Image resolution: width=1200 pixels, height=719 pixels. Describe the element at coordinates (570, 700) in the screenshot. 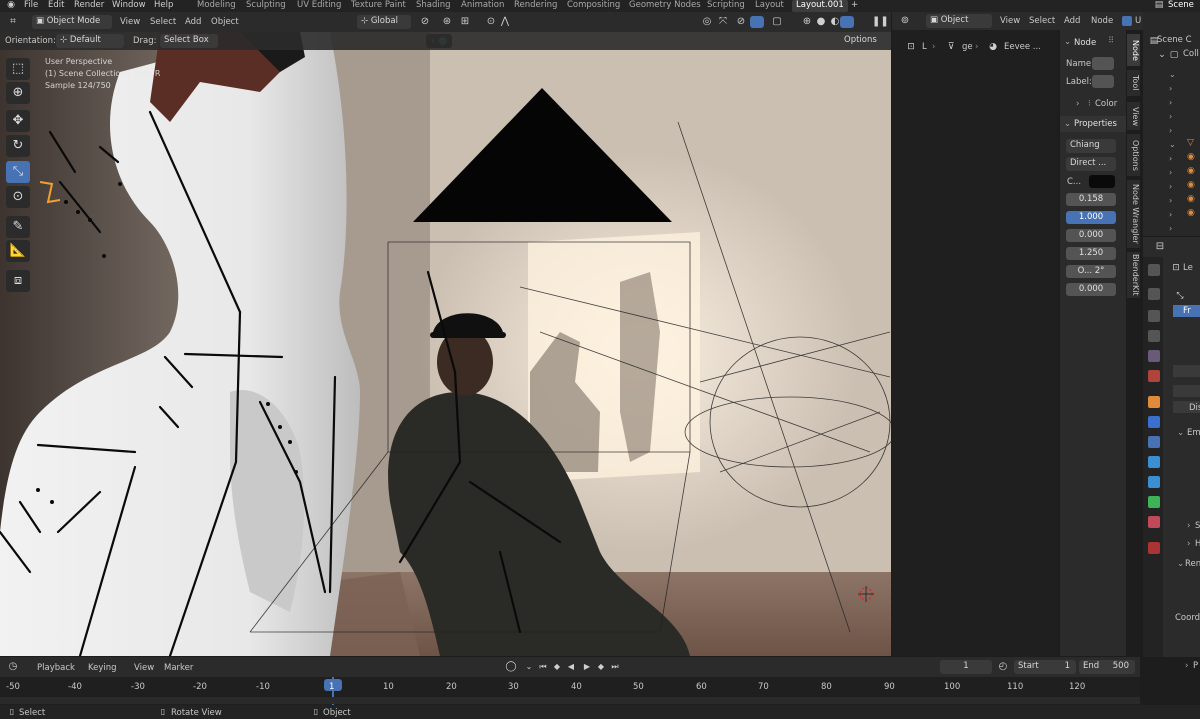

I see `timeline-scrollbar` at that location.